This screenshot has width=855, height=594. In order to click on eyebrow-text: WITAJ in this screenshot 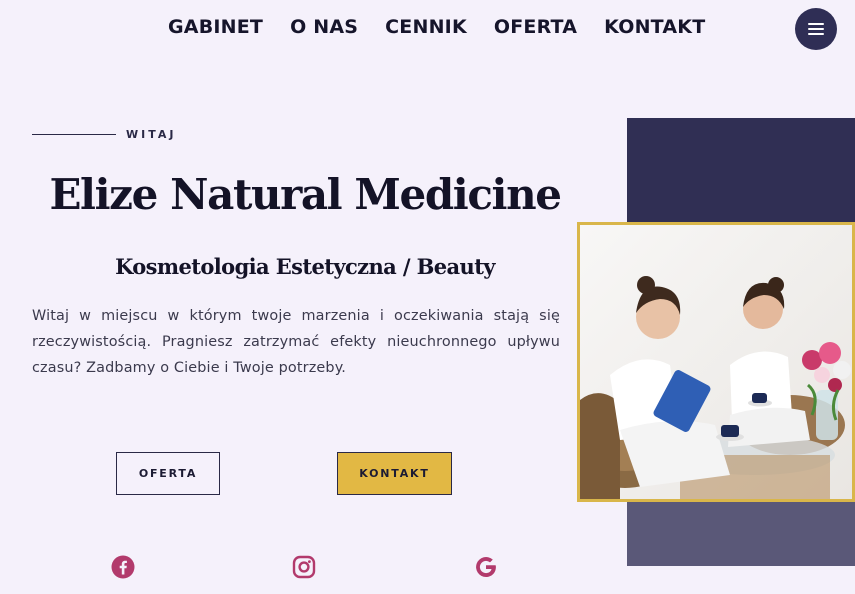, I will do `click(151, 134)`.